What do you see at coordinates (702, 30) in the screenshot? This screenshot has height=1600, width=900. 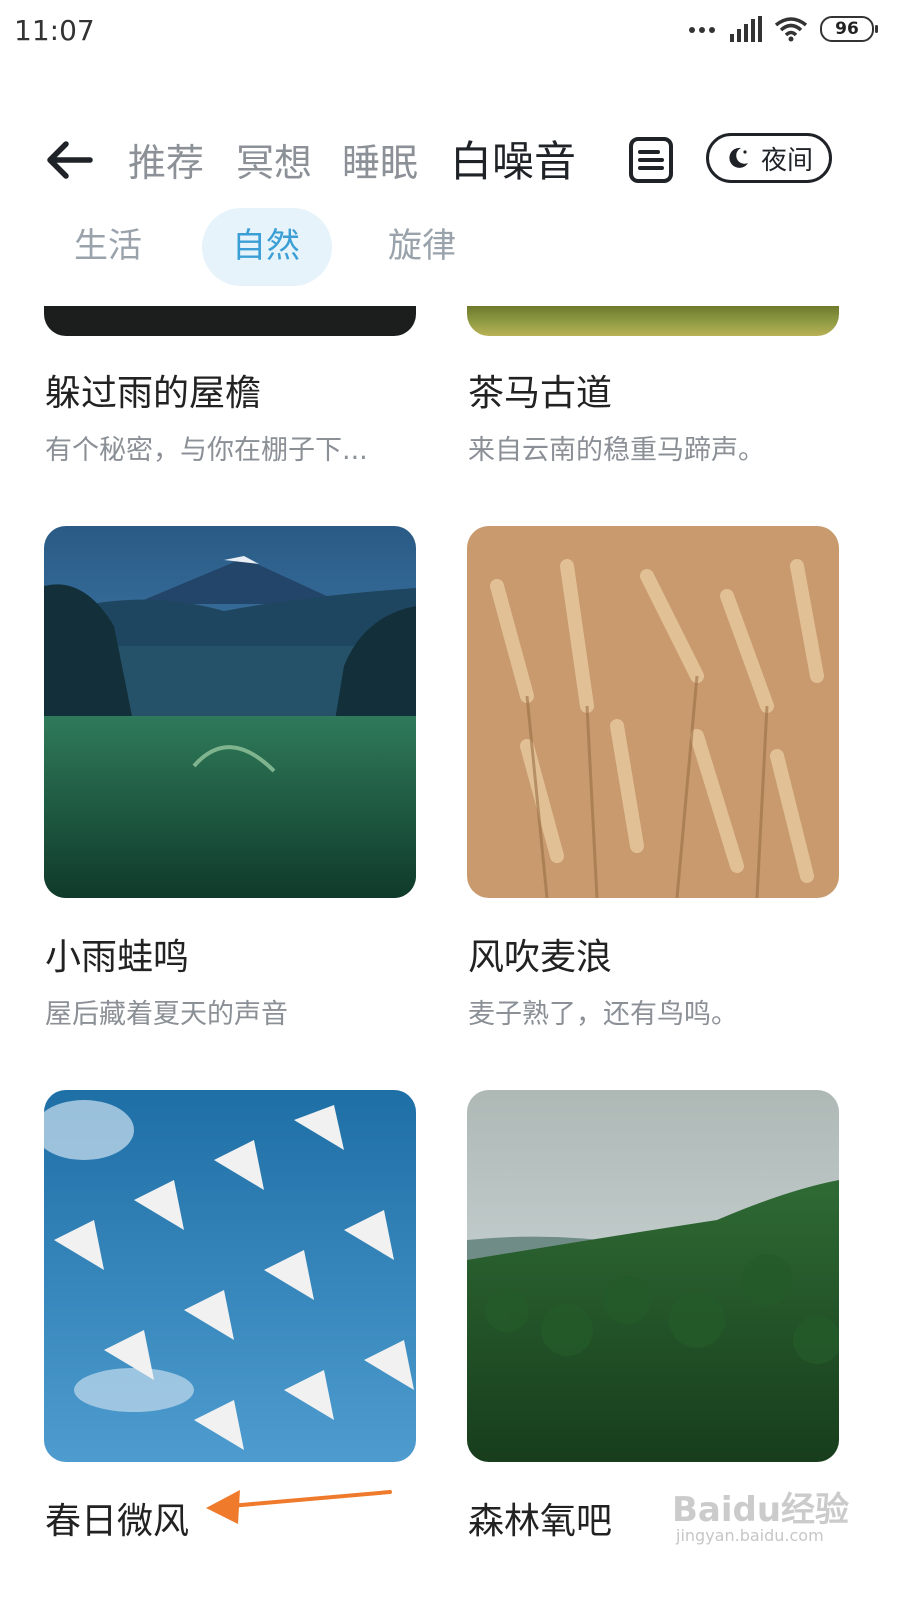 I see `dots-icon` at bounding box center [702, 30].